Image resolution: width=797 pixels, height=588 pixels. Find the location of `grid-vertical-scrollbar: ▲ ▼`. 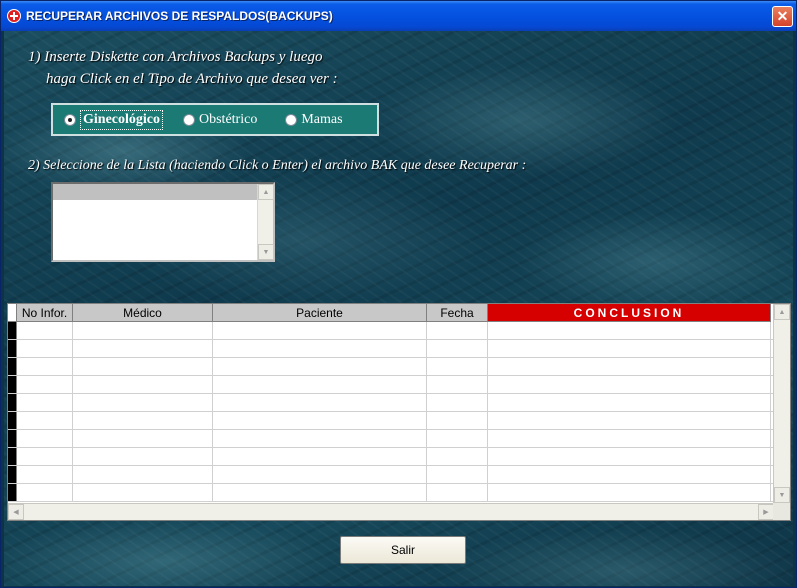

grid-vertical-scrollbar: ▲ ▼ is located at coordinates (781, 403).